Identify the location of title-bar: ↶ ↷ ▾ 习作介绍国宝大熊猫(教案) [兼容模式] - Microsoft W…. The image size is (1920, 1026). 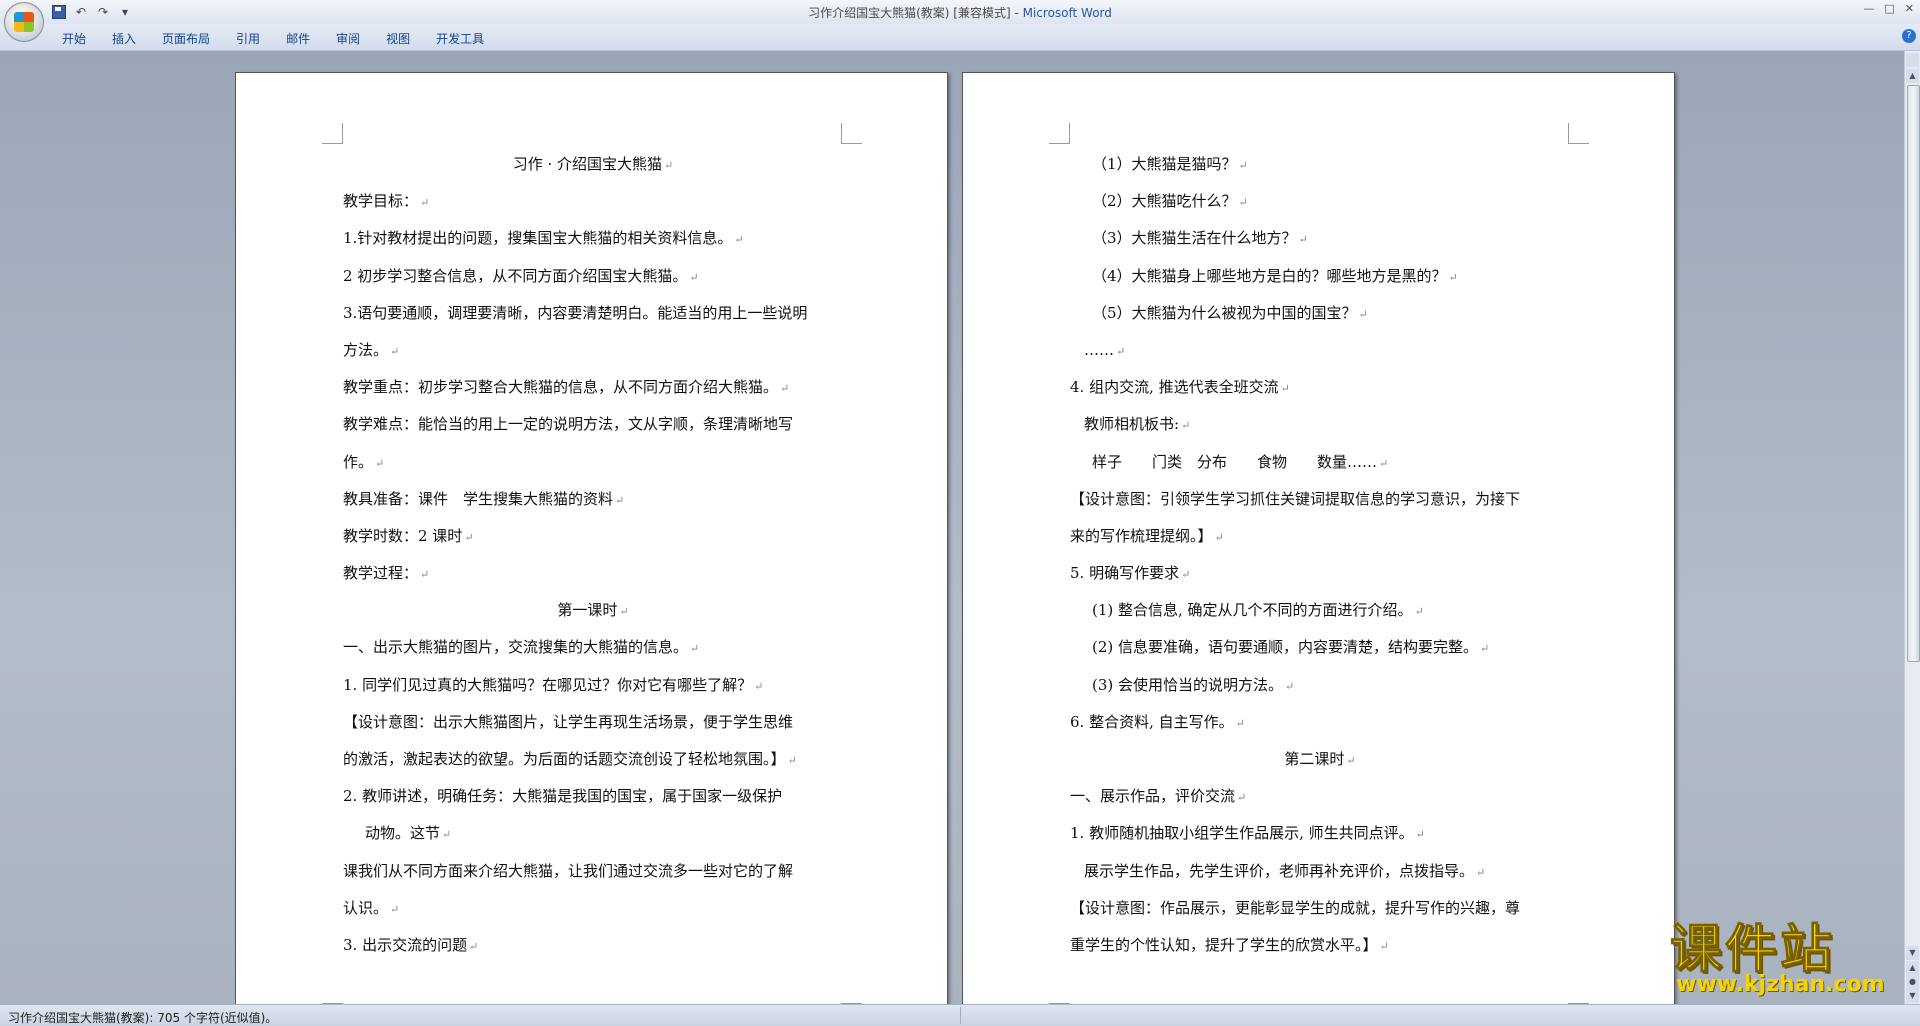
(960, 21).